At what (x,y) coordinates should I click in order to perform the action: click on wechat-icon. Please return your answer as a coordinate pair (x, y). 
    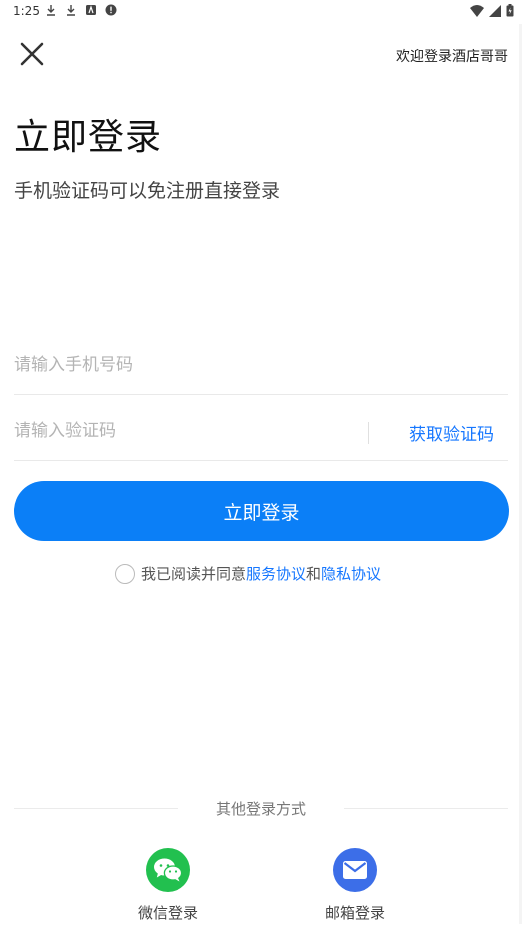
    Looking at the image, I should click on (168, 870).